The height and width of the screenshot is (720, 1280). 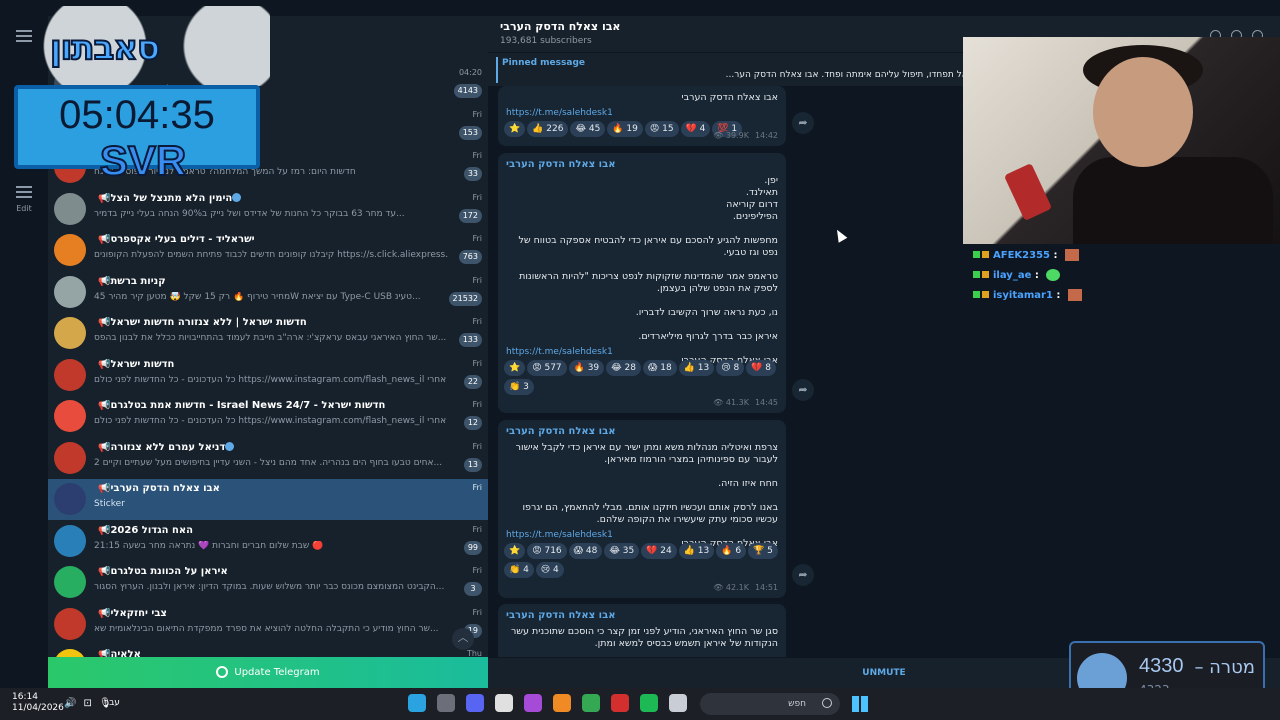 What do you see at coordinates (678, 703) in the screenshot?
I see `explorer-app-icon` at bounding box center [678, 703].